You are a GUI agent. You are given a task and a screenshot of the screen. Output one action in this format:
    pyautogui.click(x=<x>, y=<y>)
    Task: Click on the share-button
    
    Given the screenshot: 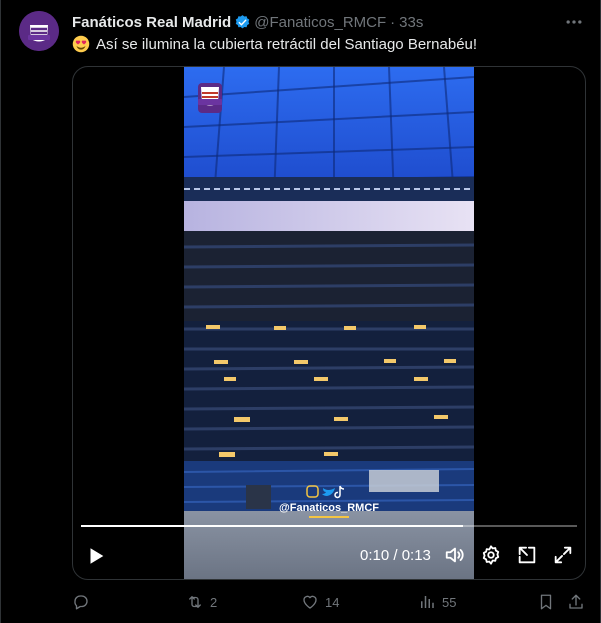 What is the action you would take?
    pyautogui.click(x=579, y=602)
    